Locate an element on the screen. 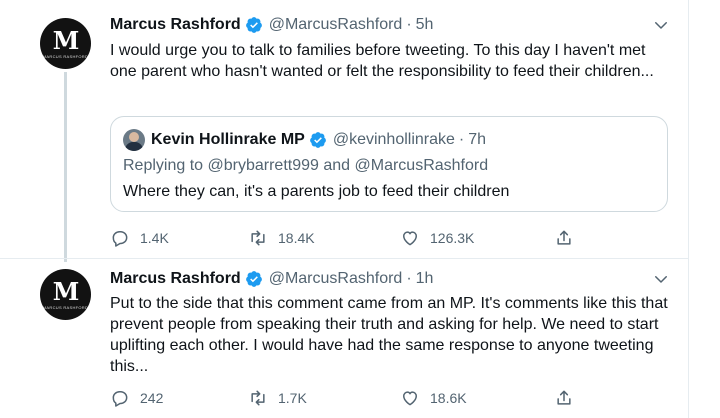  retweet-button: 1.7K is located at coordinates (277, 398).